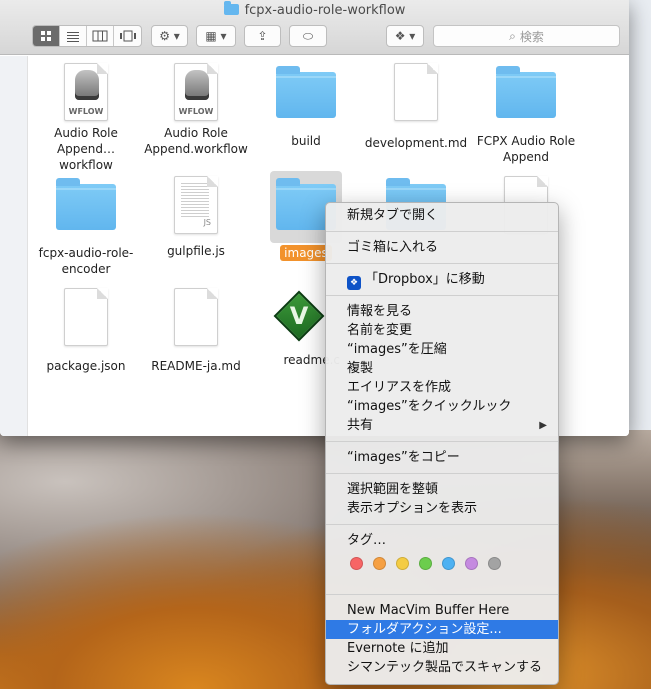 The image size is (651, 689). What do you see at coordinates (425, 563) in the screenshot?
I see `tag-green-dot` at bounding box center [425, 563].